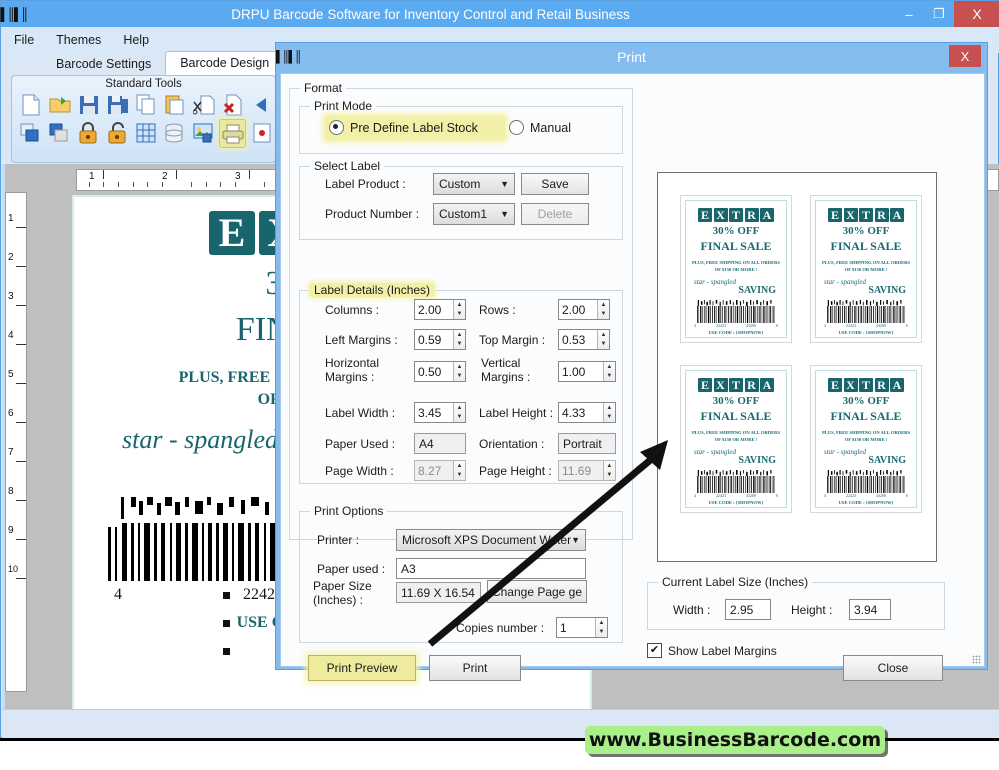 The image size is (999, 770). Describe the element at coordinates (712, 650) in the screenshot. I see `show-label-margins-row: ✔ Show Label Margins` at that location.